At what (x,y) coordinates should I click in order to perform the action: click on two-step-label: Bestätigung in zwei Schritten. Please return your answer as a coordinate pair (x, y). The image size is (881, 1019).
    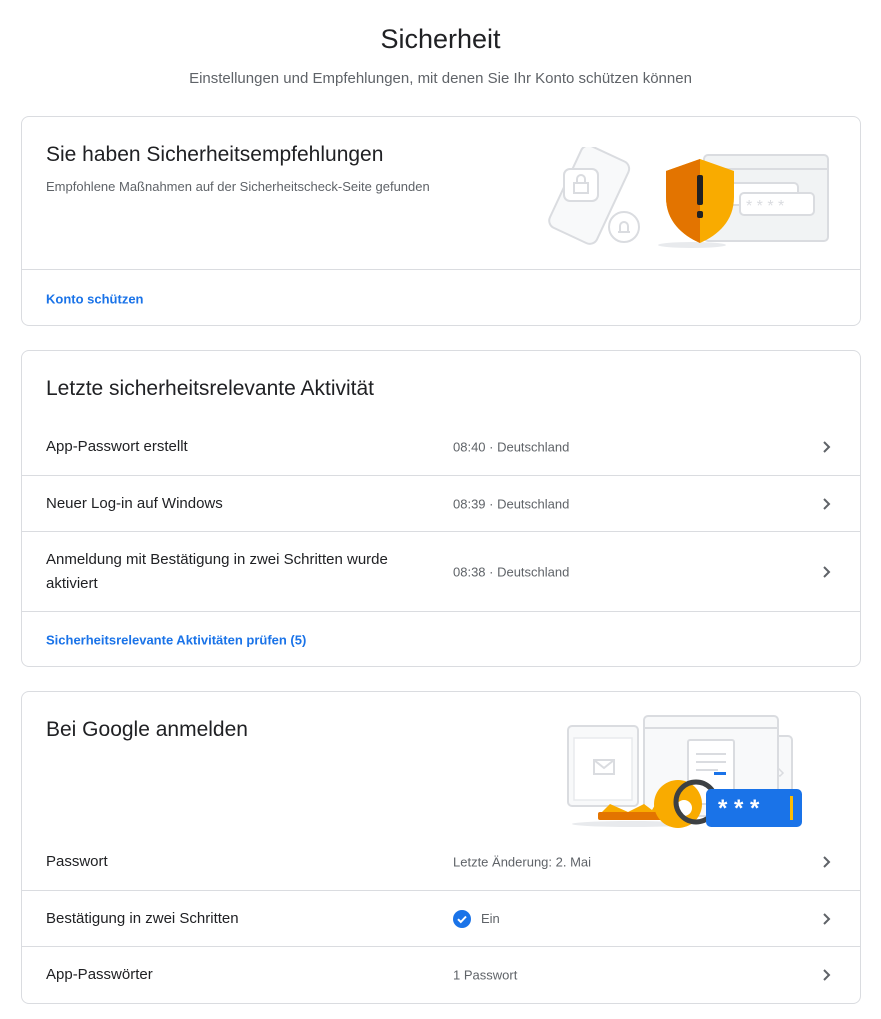
    Looking at the image, I should click on (142, 918).